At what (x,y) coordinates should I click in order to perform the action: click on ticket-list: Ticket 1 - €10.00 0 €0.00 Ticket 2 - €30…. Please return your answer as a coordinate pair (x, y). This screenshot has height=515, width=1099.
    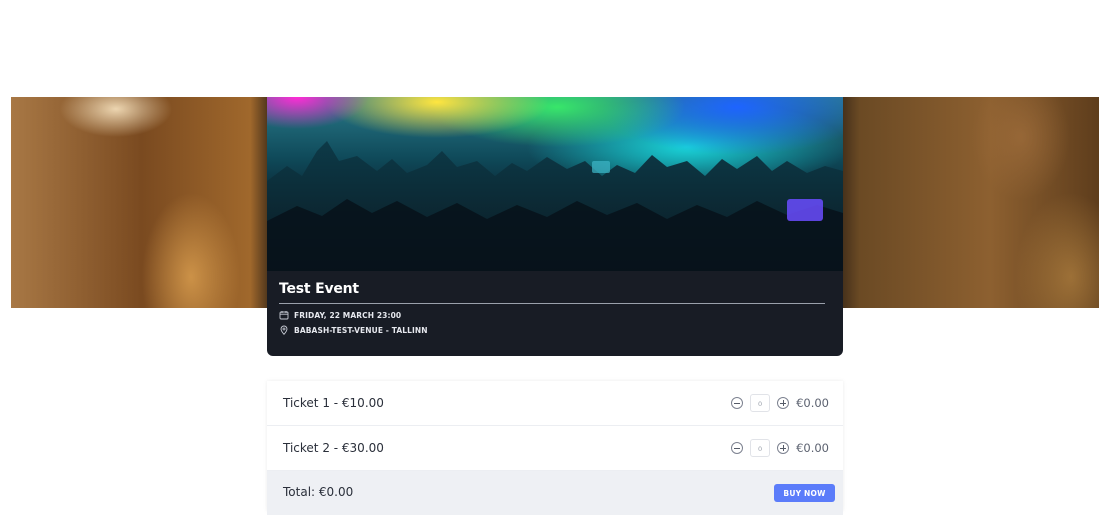
    Looking at the image, I should click on (555, 448).